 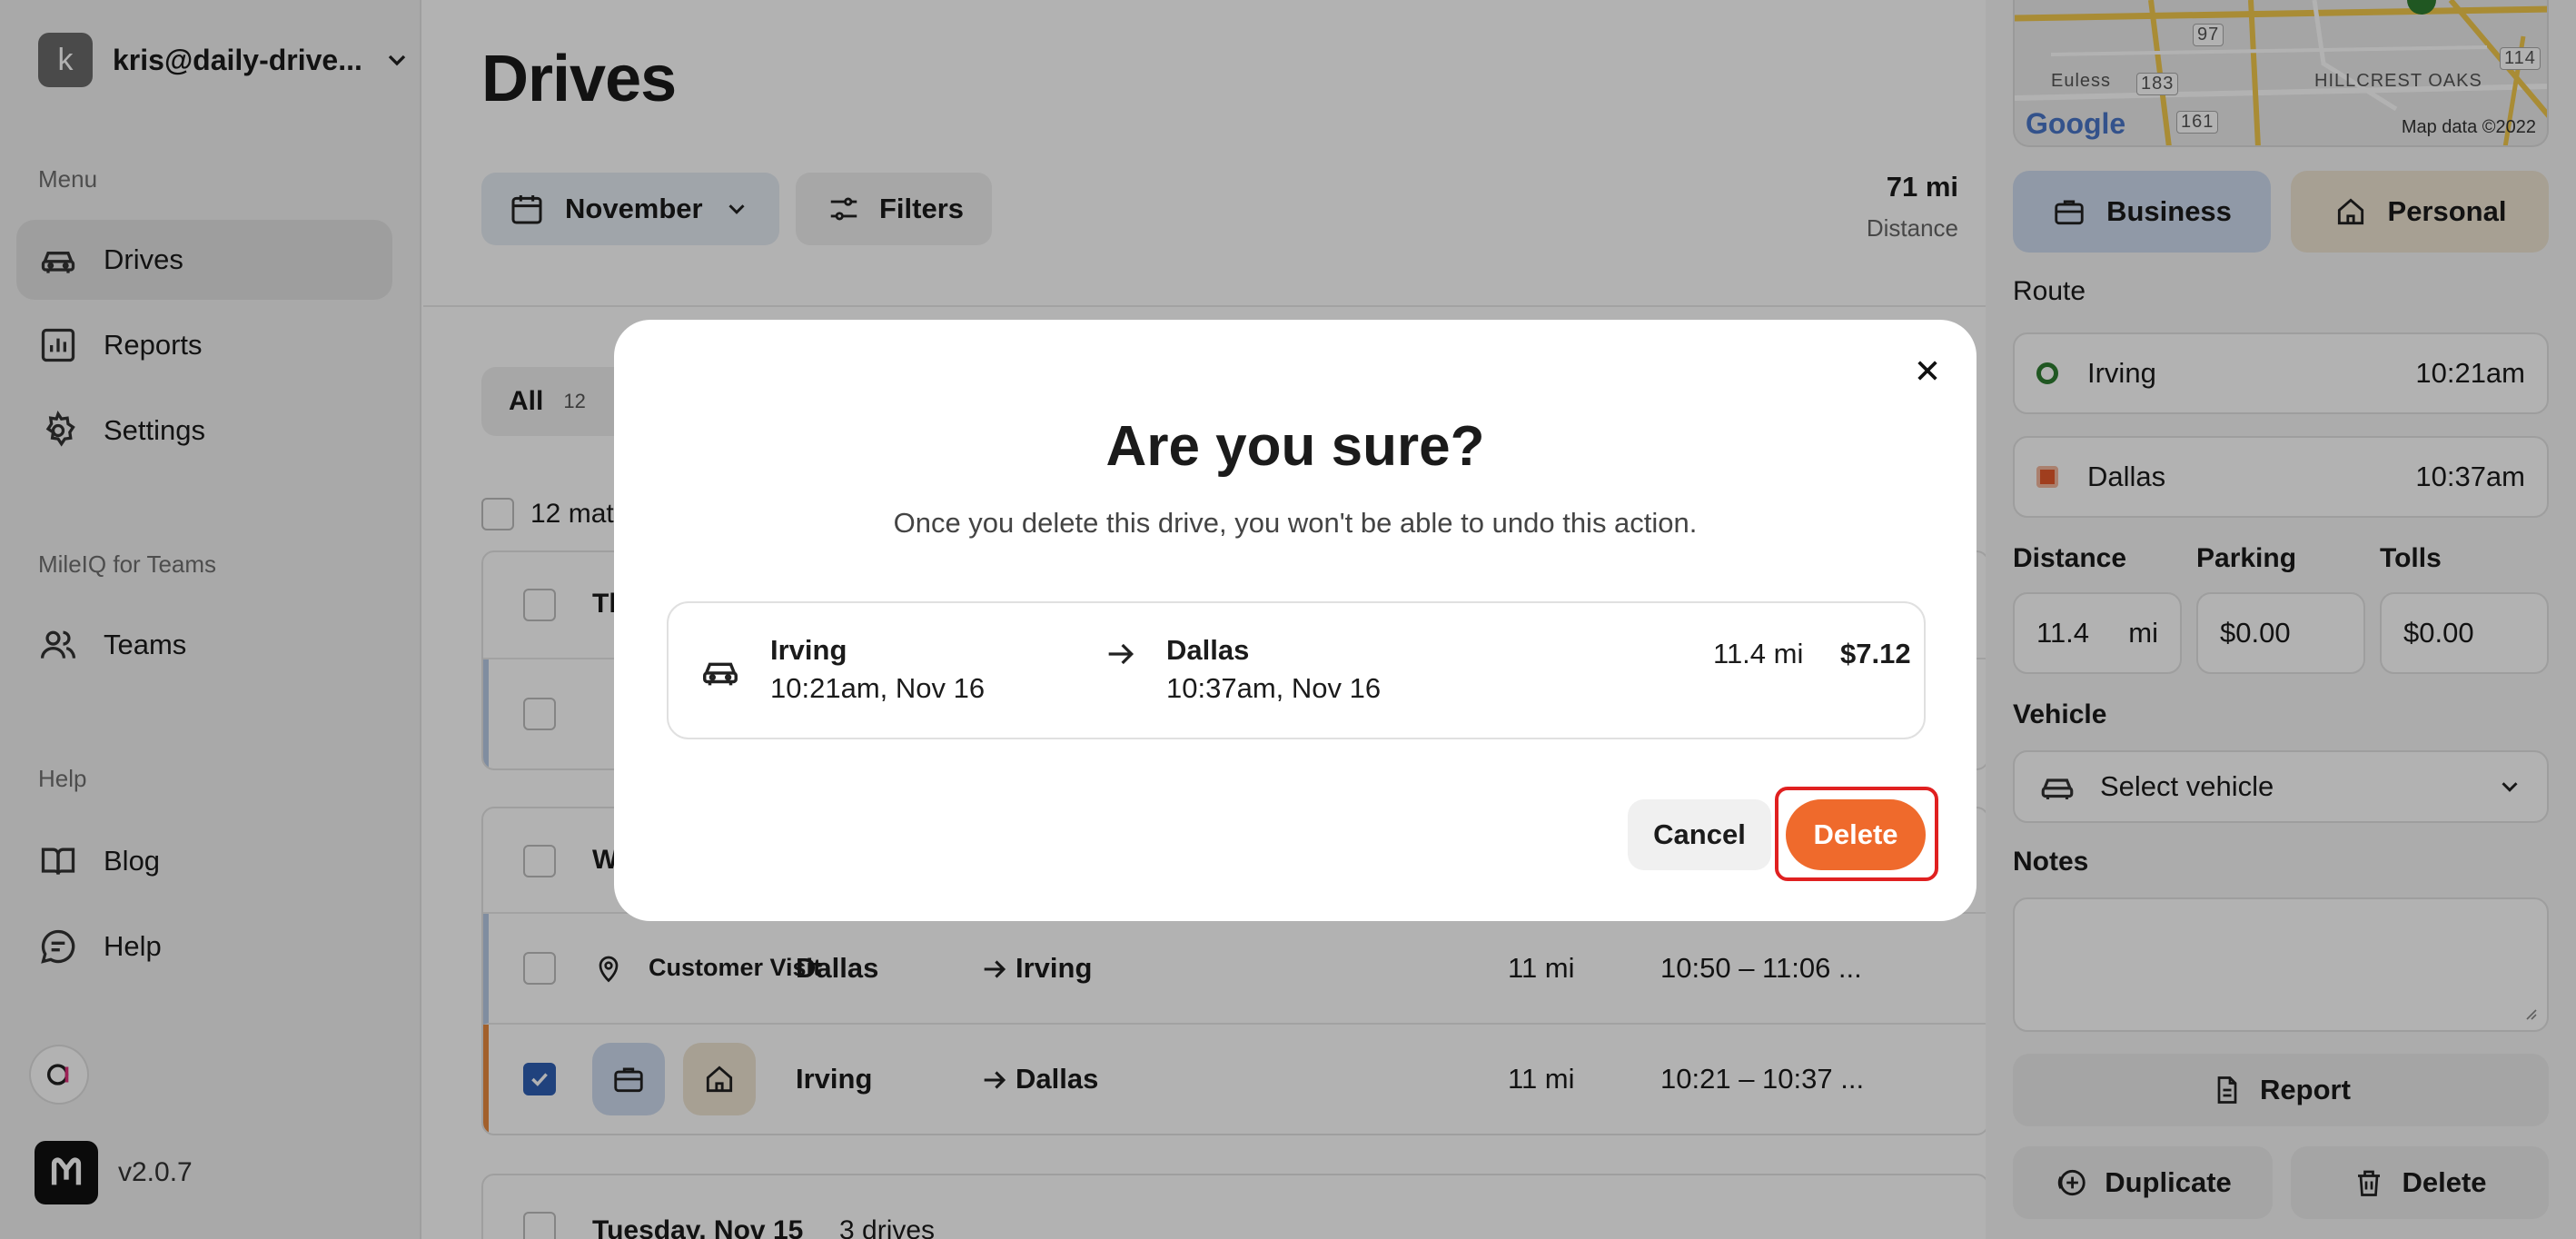 What do you see at coordinates (1856, 834) in the screenshot?
I see `confirm-delete-button: Delete` at bounding box center [1856, 834].